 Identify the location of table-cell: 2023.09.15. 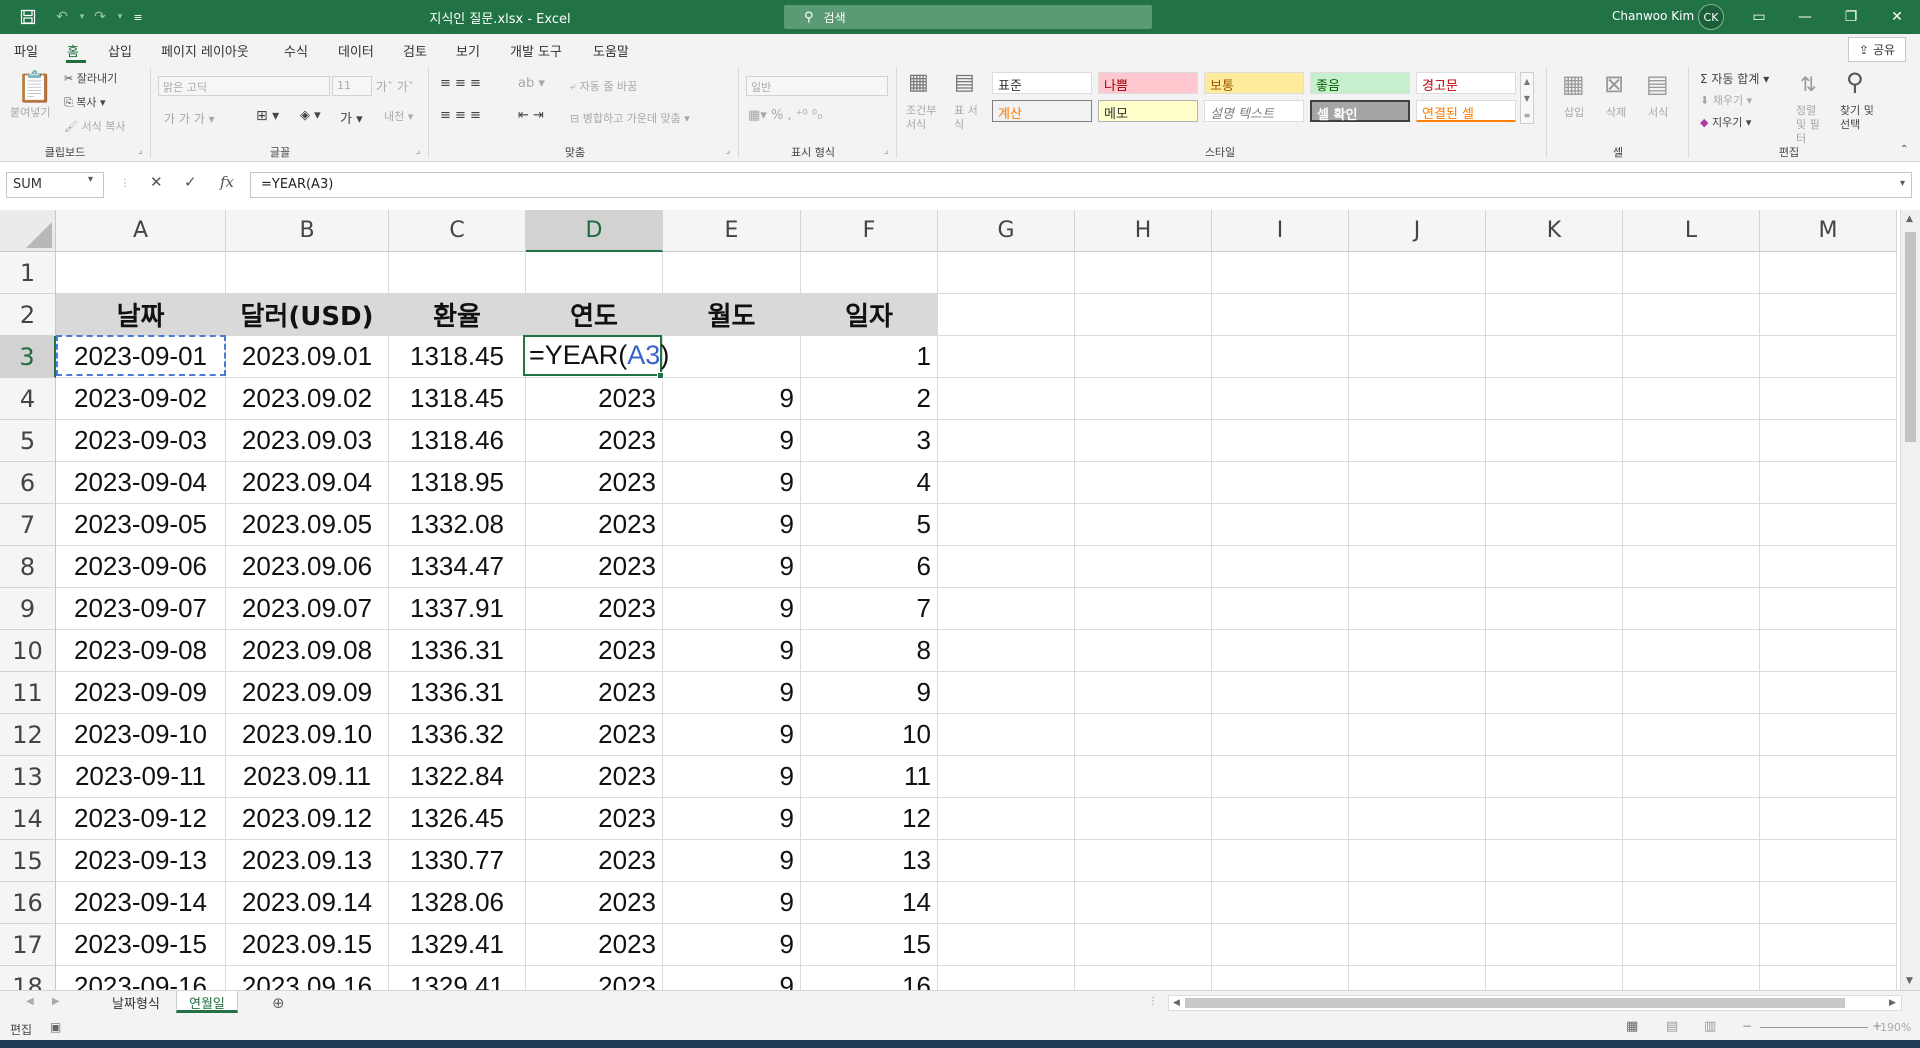
(307, 945).